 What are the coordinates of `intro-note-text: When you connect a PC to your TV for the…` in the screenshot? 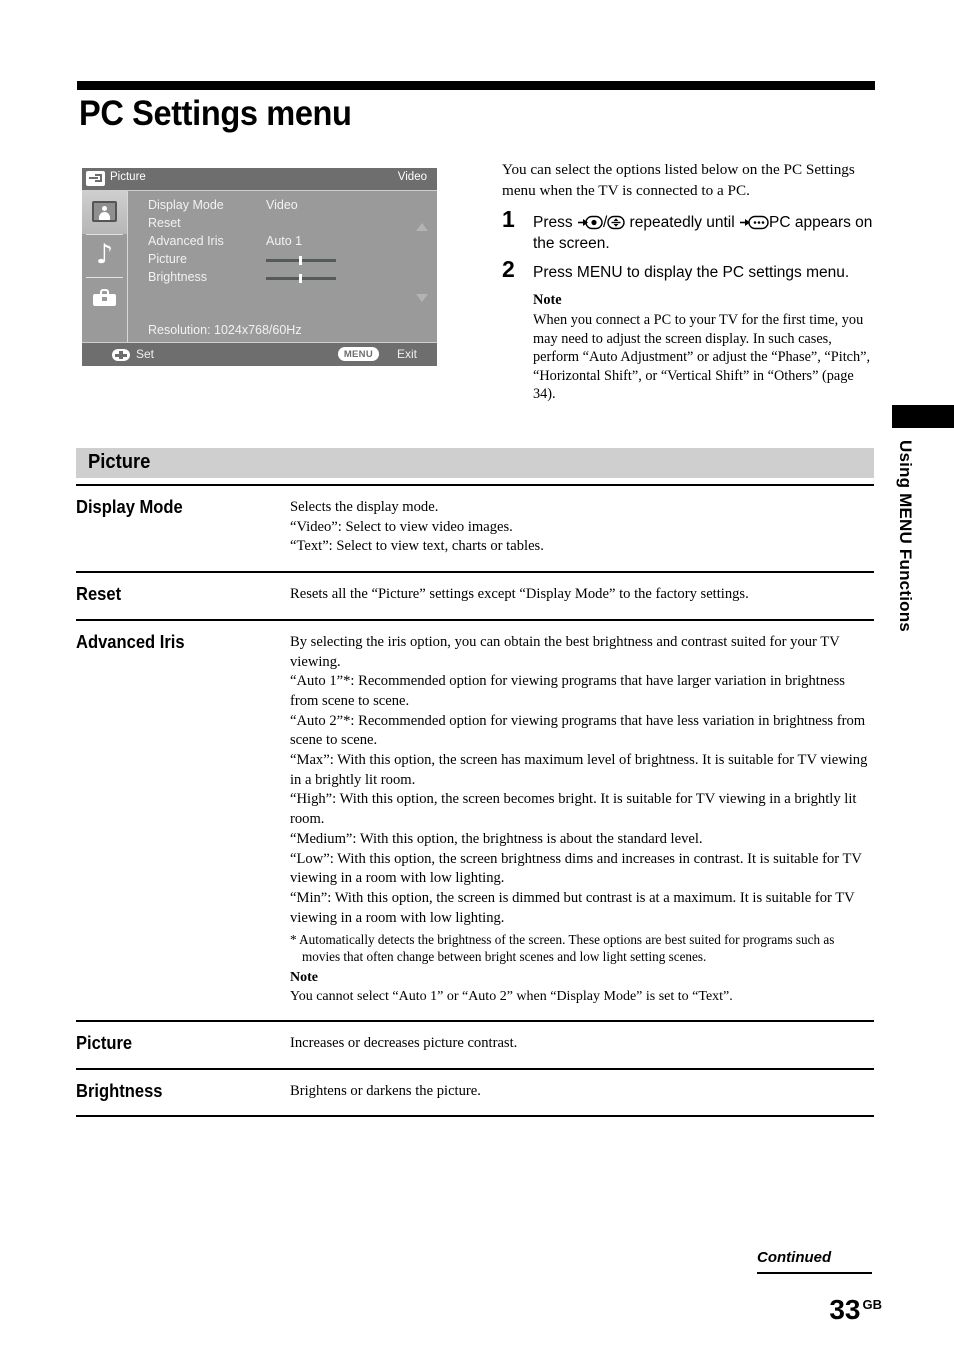 It's located at (702, 357).